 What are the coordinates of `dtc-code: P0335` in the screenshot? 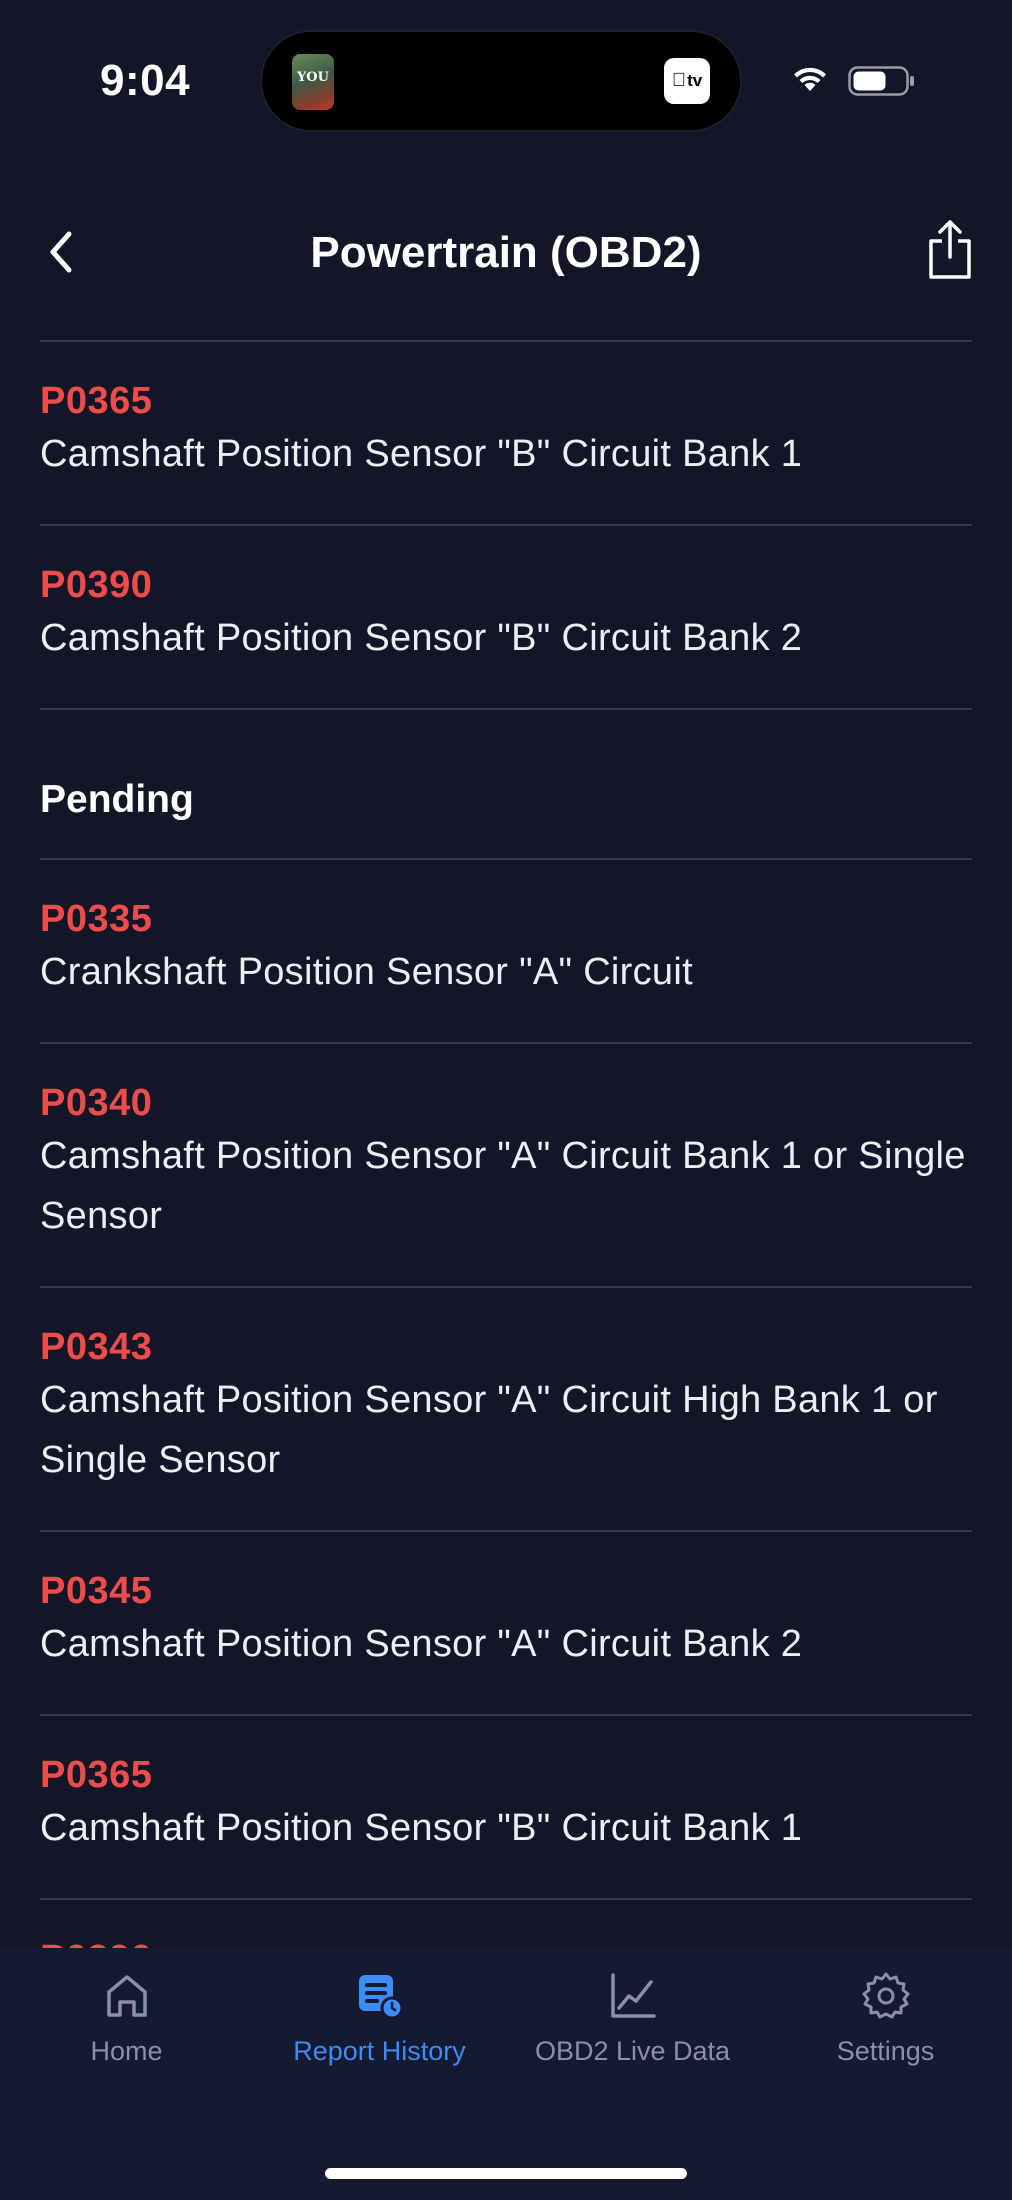 It's located at (96, 919).